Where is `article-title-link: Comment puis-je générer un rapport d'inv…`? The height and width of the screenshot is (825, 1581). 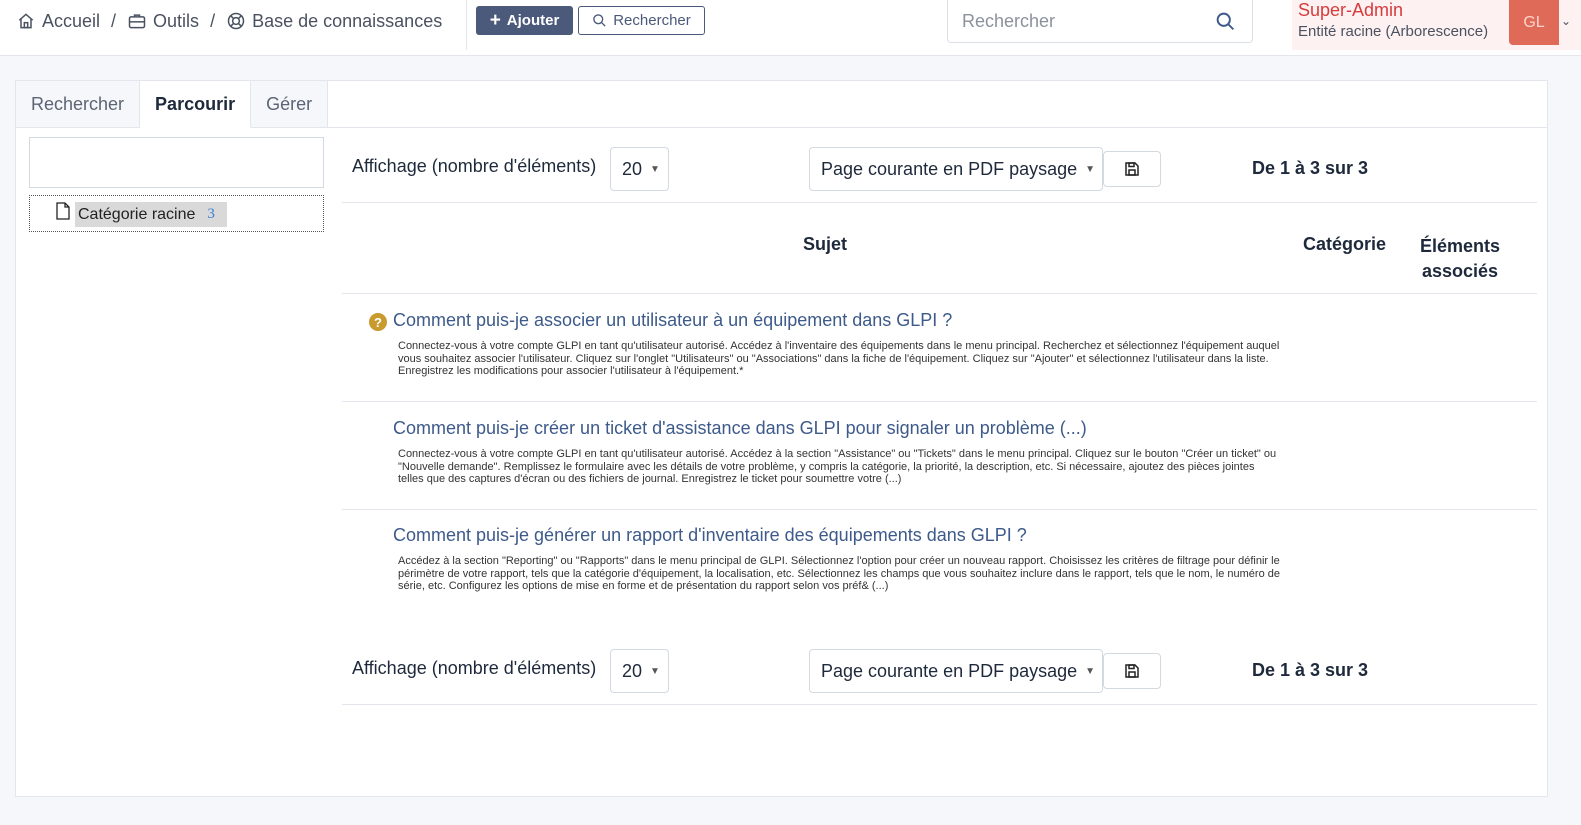
article-title-link: Comment puis-je générer un rapport d'inv… is located at coordinates (710, 535).